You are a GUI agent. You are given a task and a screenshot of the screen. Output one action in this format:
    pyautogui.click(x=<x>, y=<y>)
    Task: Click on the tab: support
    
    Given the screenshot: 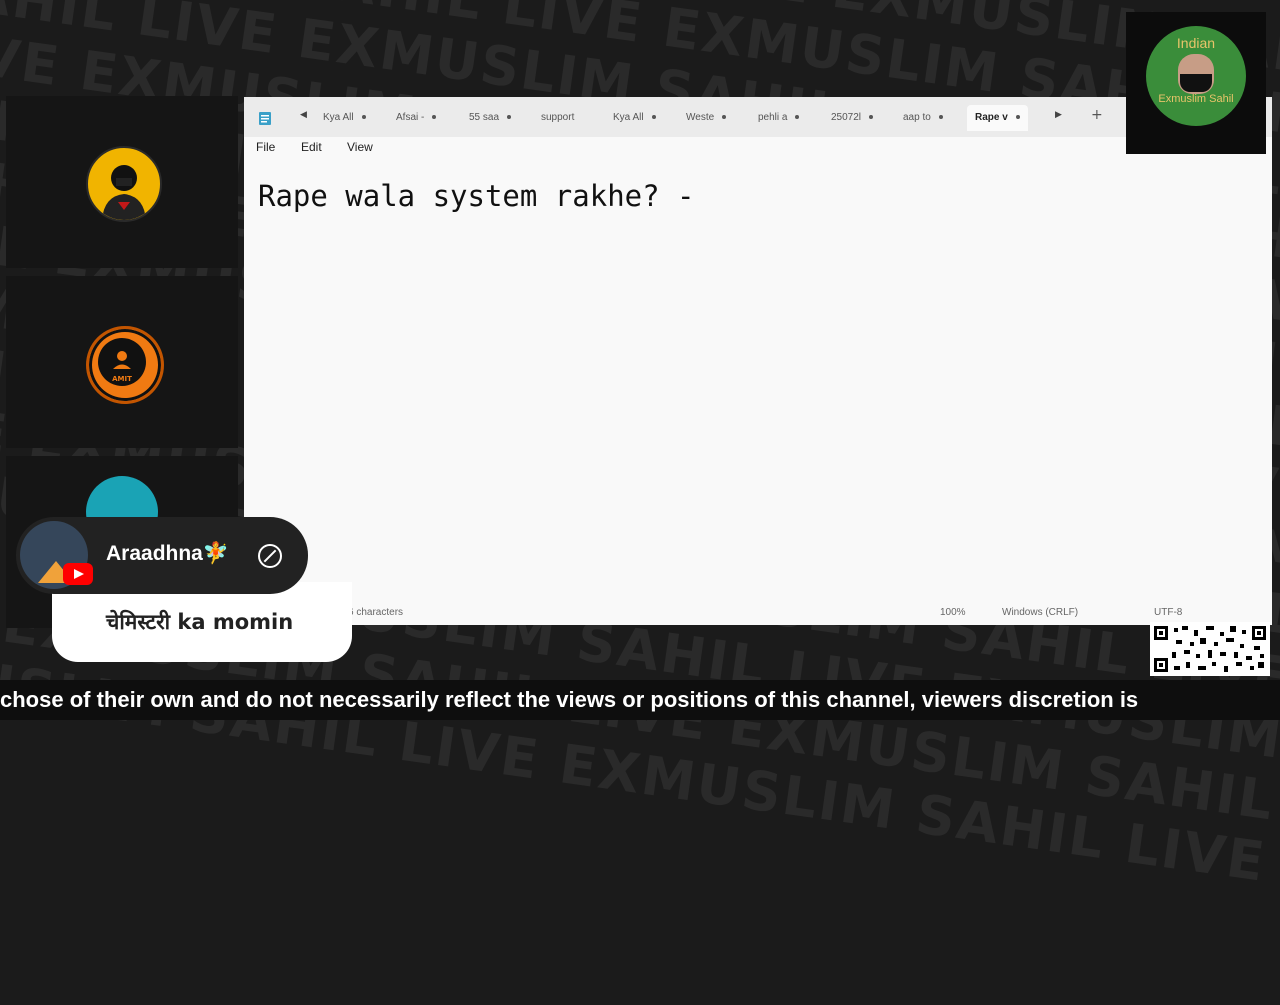 What is the action you would take?
    pyautogui.click(x=557, y=118)
    